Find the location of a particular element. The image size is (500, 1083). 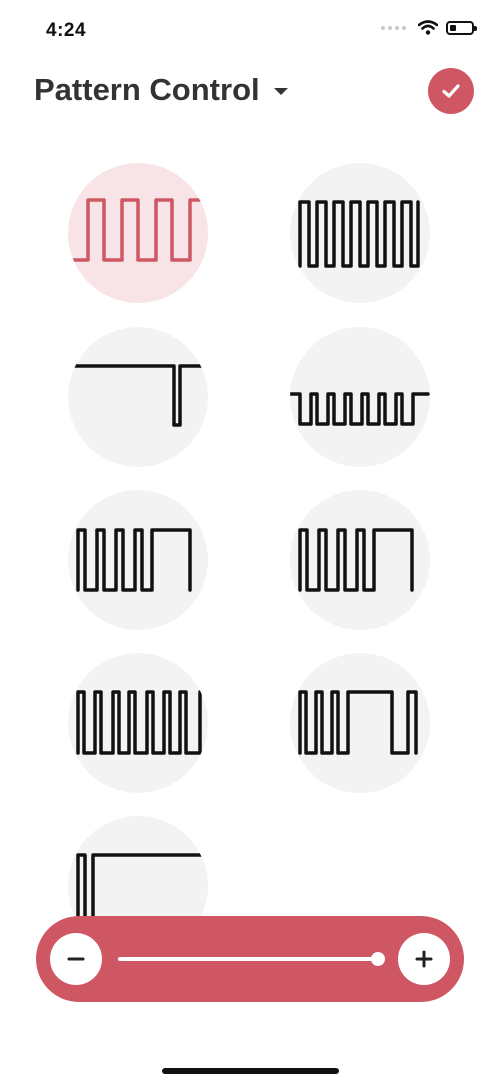

pattern-3-button is located at coordinates (138, 397).